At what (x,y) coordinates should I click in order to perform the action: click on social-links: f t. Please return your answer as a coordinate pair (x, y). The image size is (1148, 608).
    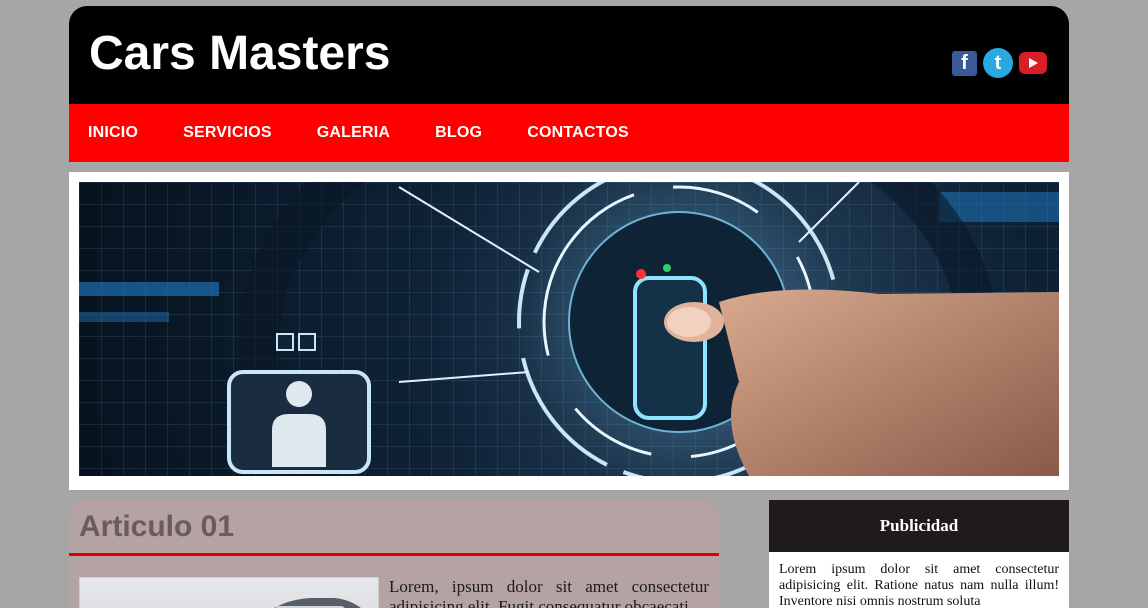
    Looking at the image, I should click on (999, 63).